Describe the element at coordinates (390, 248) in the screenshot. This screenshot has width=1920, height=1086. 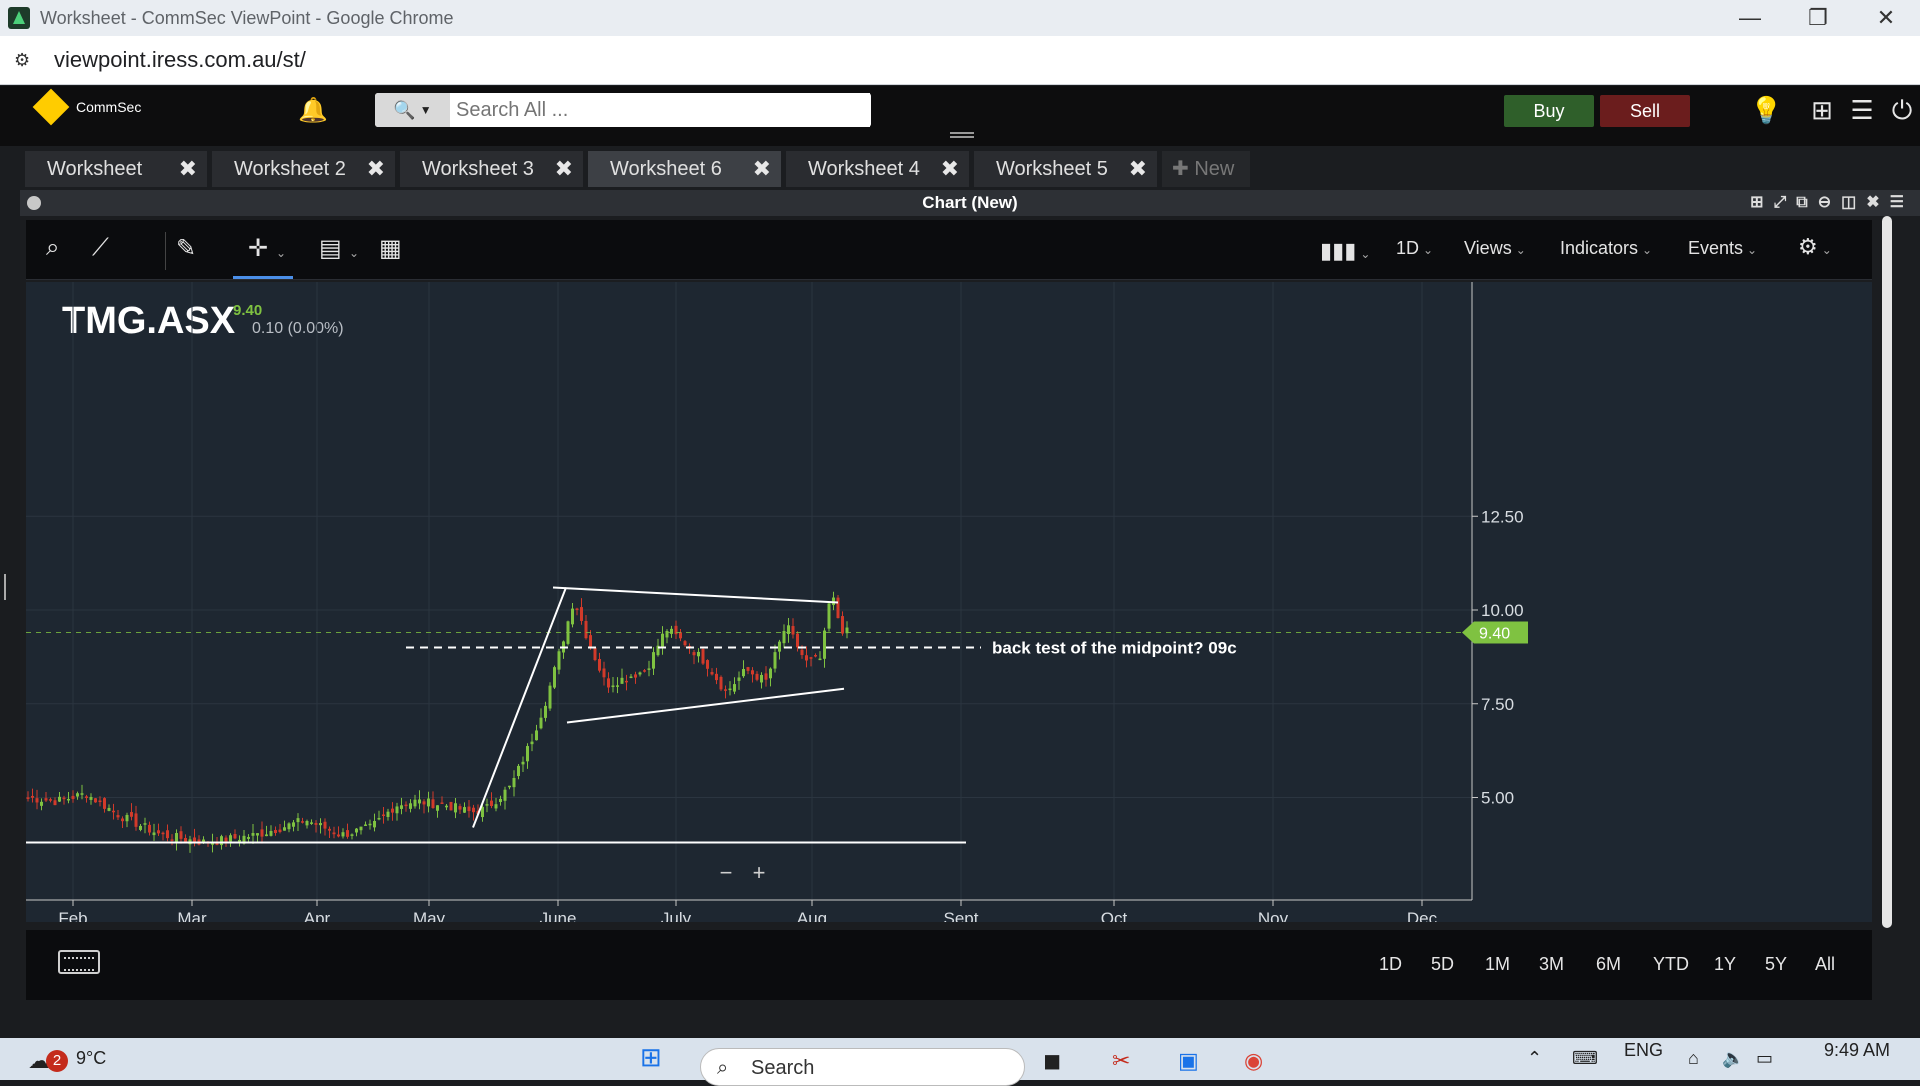
I see `table-icon: ▦` at that location.